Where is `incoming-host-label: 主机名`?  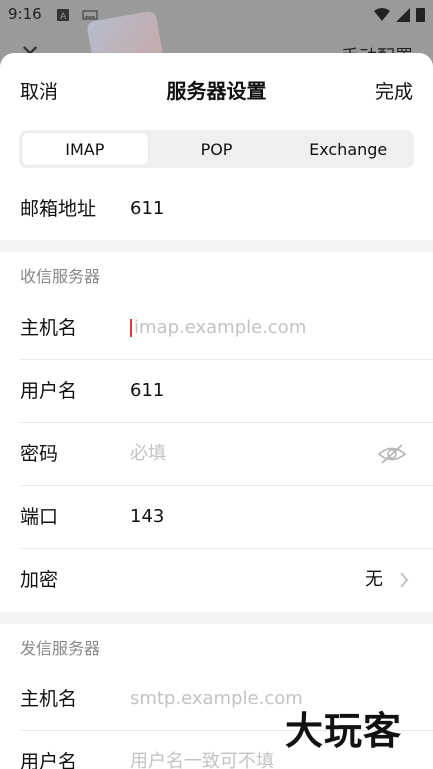 incoming-host-label: 主机名 is located at coordinates (49, 328).